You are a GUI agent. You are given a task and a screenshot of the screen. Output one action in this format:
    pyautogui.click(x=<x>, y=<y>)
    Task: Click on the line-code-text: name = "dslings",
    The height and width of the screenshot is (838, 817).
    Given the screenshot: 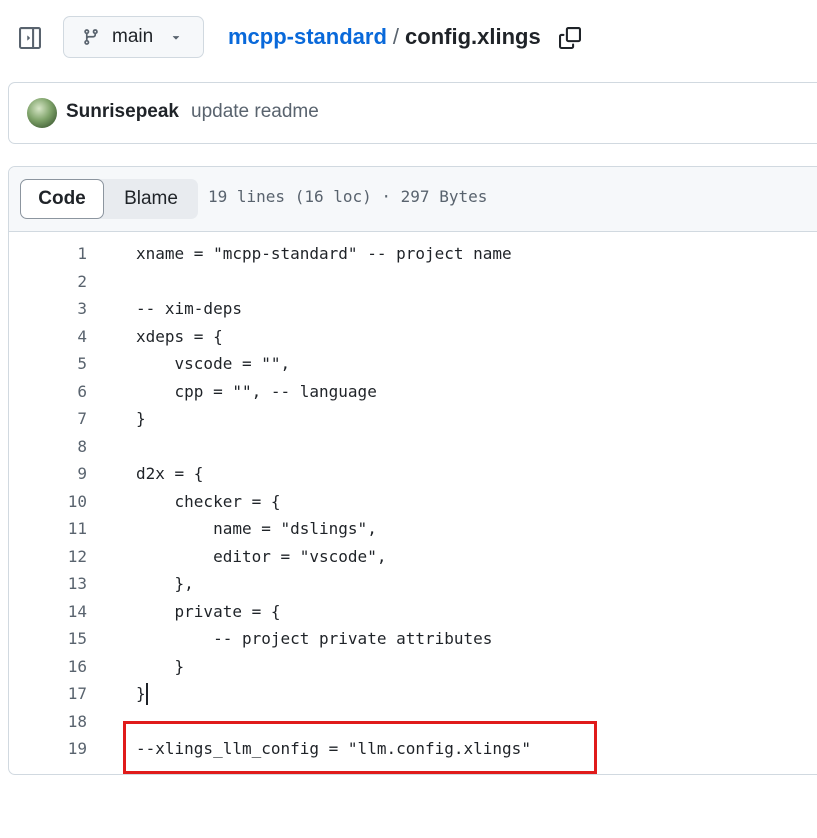 What is the action you would take?
    pyautogui.click(x=256, y=528)
    